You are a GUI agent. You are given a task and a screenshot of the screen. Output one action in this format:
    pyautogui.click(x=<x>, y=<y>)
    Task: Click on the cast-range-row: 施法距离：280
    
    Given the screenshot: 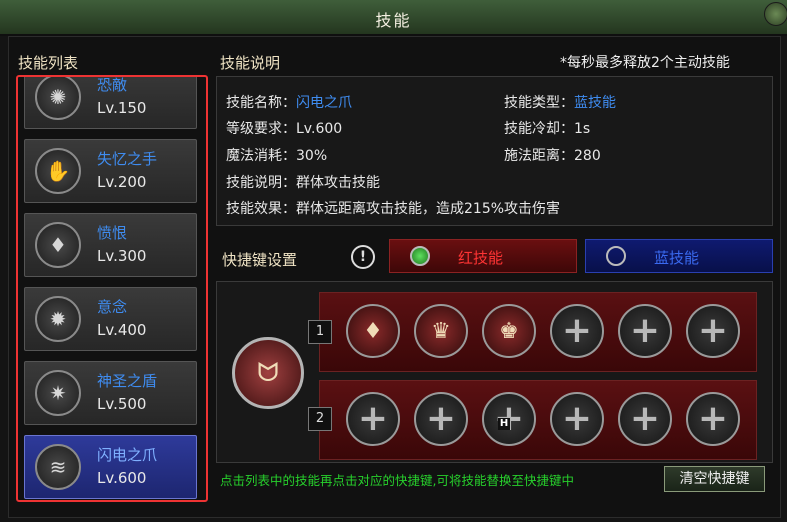 What is the action you would take?
    pyautogui.click(x=552, y=155)
    